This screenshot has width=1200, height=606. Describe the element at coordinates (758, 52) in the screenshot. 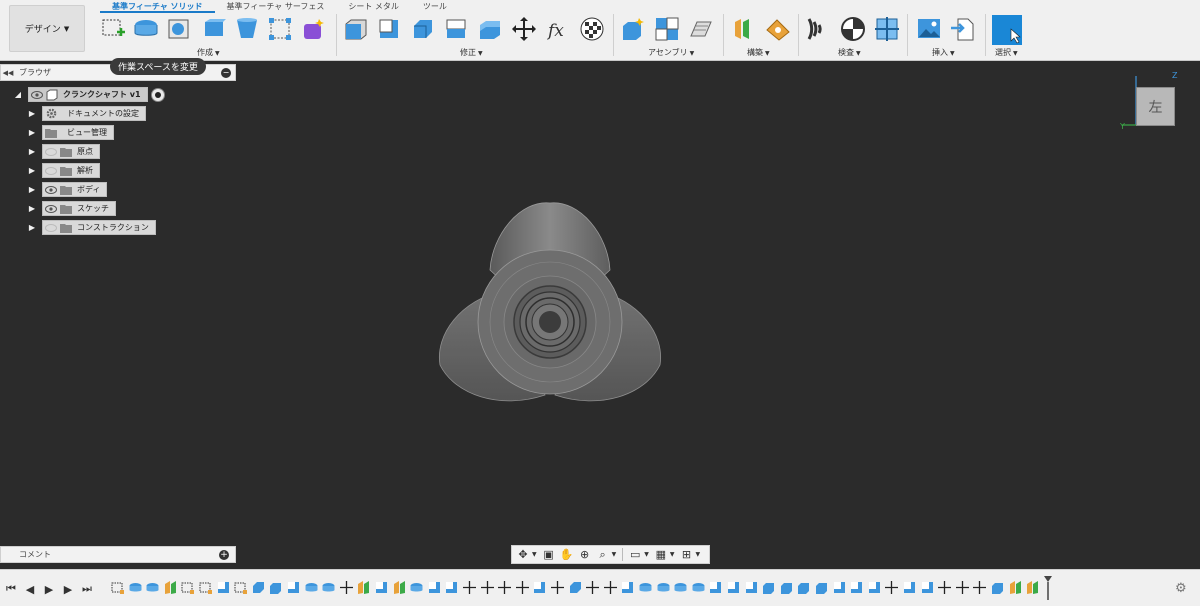

I see `group-construct-label: 構築 ▼` at that location.